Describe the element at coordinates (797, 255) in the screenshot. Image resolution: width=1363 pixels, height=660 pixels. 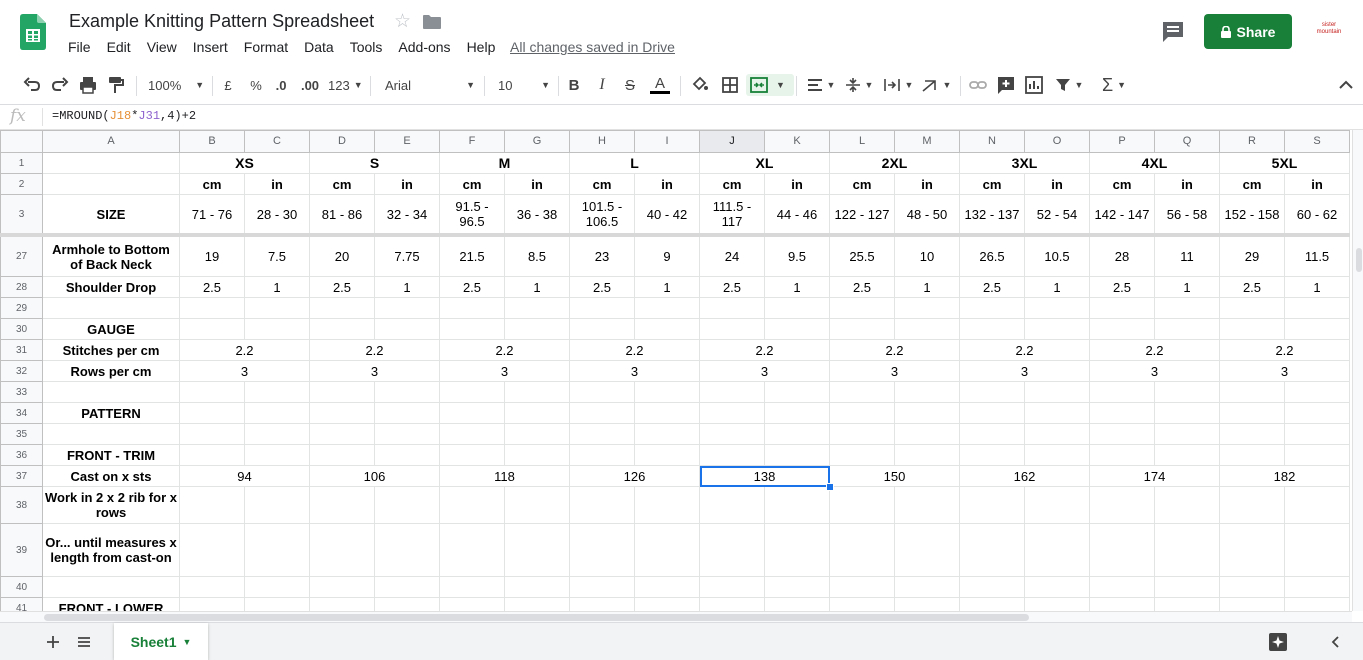
I see `cell: 9.5` at that location.